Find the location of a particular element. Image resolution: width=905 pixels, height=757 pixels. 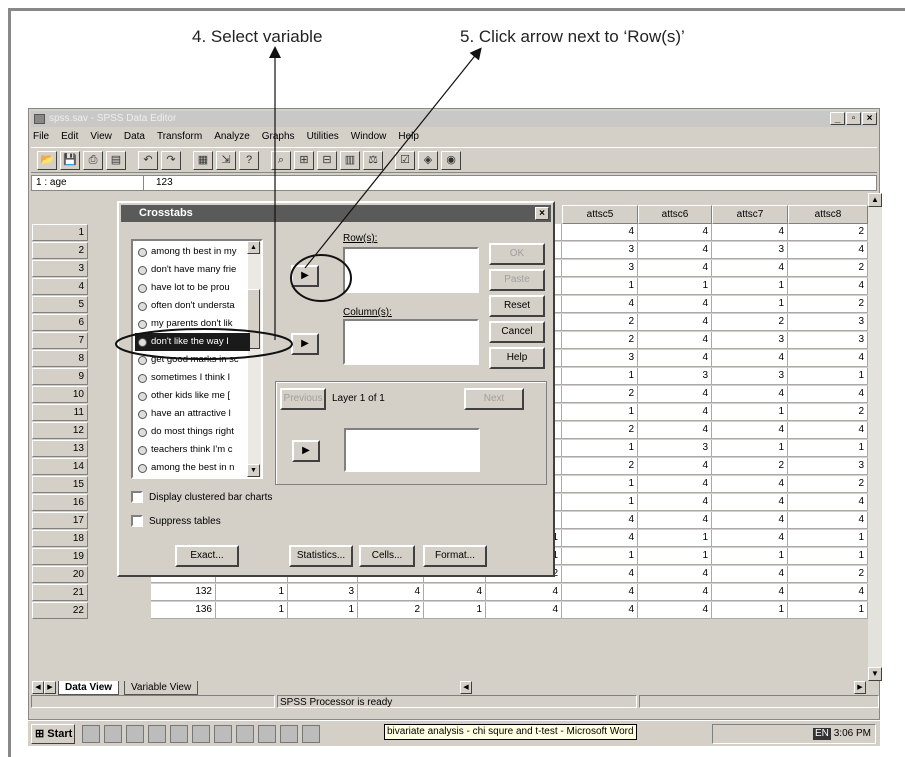

layers-listbox is located at coordinates (412, 450).